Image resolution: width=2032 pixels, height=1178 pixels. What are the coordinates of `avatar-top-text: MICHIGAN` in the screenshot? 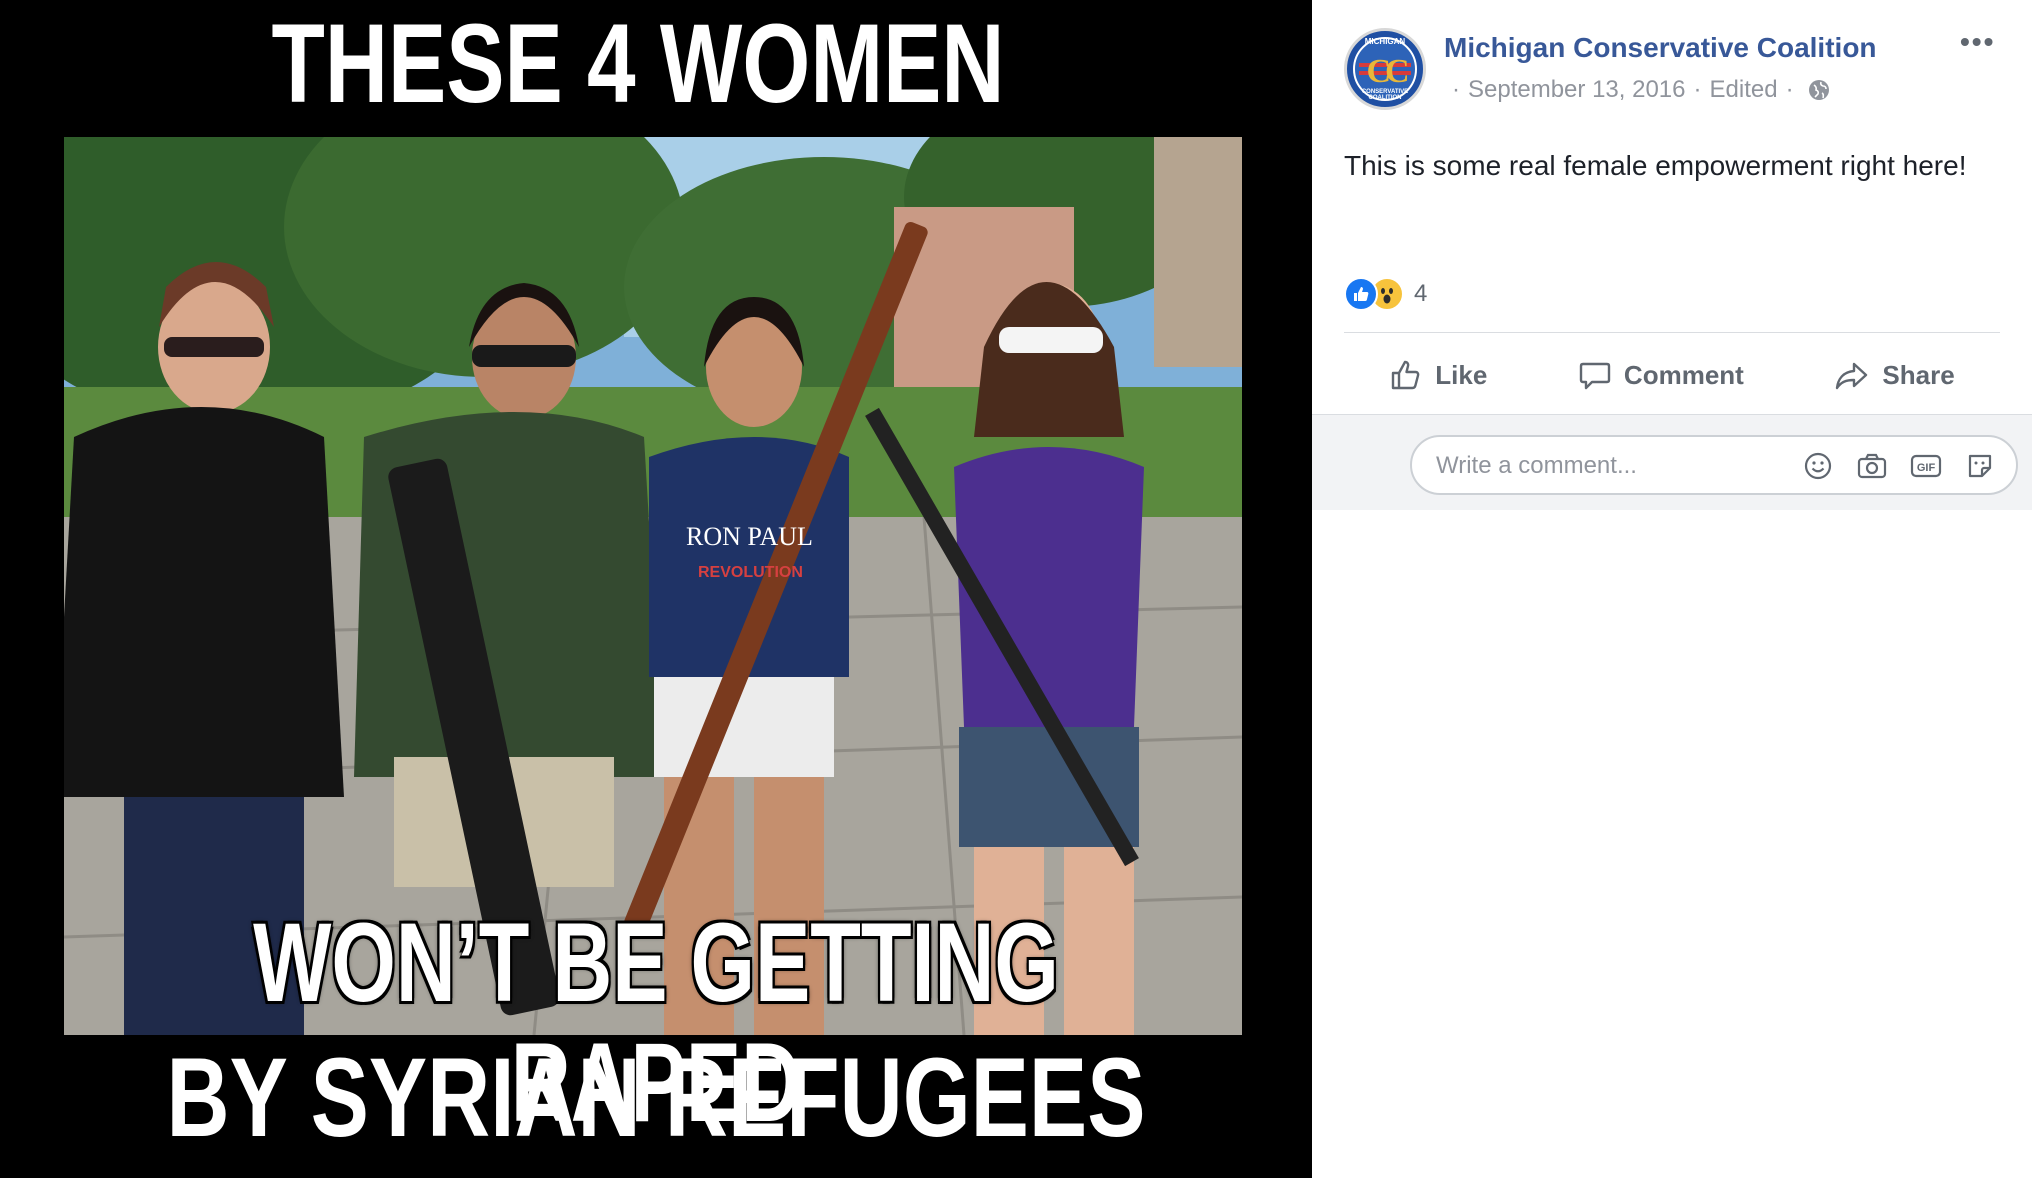 It's located at (1385, 41).